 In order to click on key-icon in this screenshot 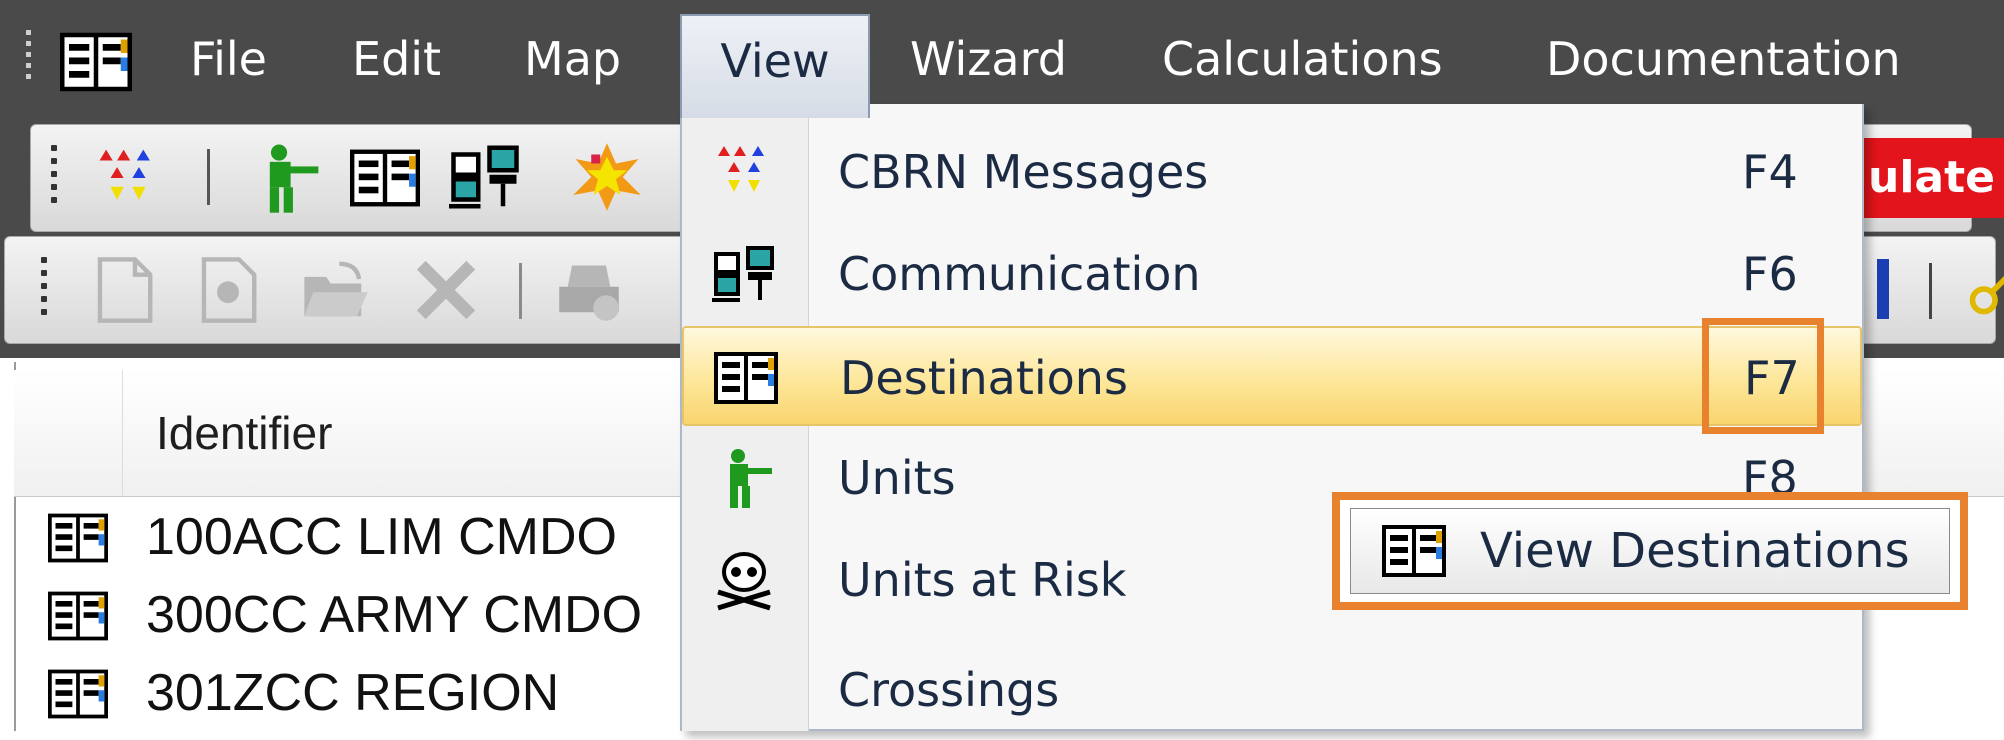, I will do `click(1984, 289)`.